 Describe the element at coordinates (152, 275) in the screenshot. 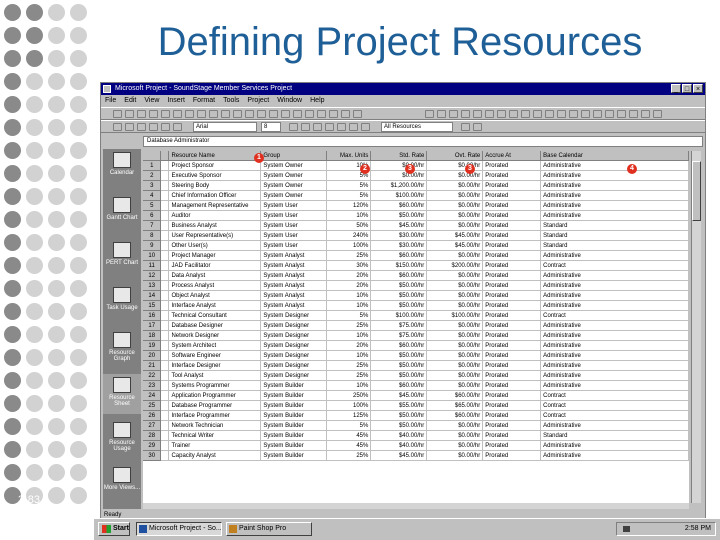

I see `row-id: 12` at that location.